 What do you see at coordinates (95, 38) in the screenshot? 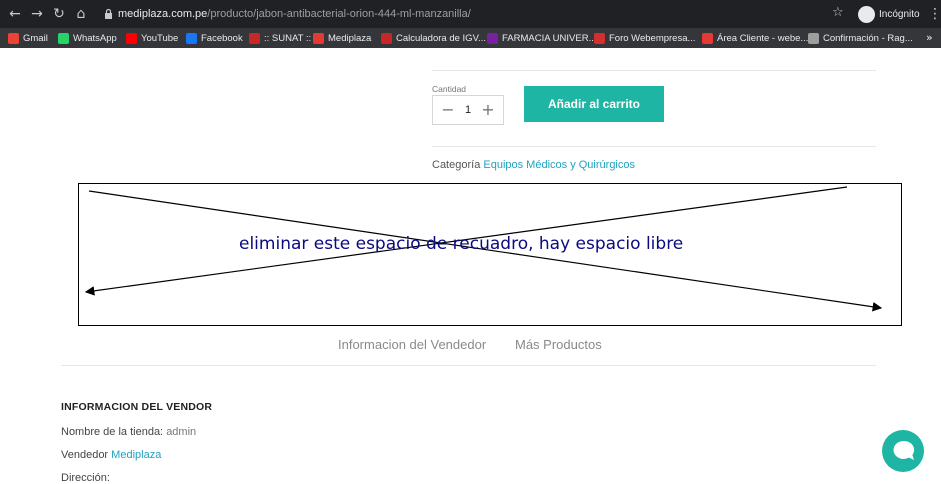
I see `bookmark-label: WhatsApp` at bounding box center [95, 38].